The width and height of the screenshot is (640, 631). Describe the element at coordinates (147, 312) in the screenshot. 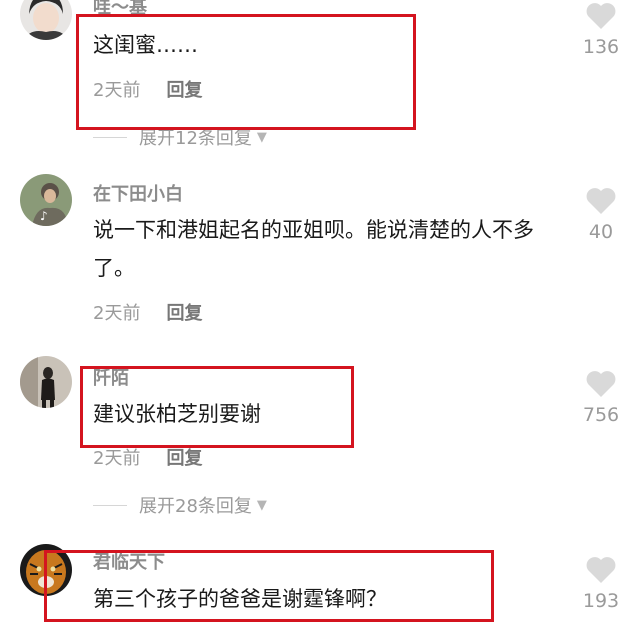

I see `comment-meta: 2天前 回复` at that location.